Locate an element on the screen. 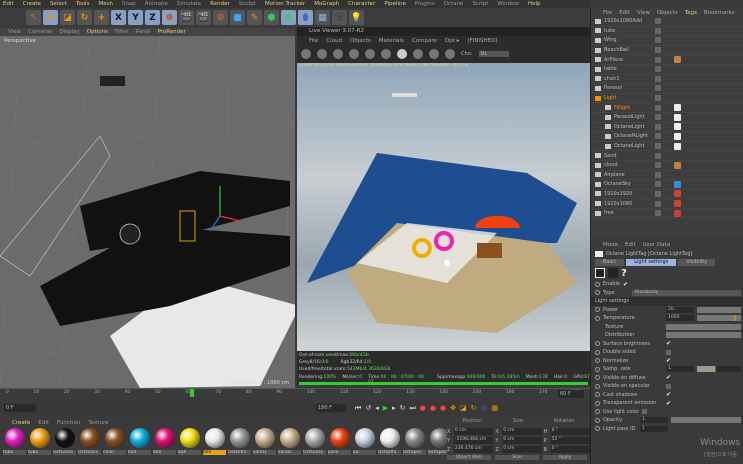 Image resolution: width=743 pixels, height=464 pixels. object-row: 1920x1080 is located at coordinates (667, 204).